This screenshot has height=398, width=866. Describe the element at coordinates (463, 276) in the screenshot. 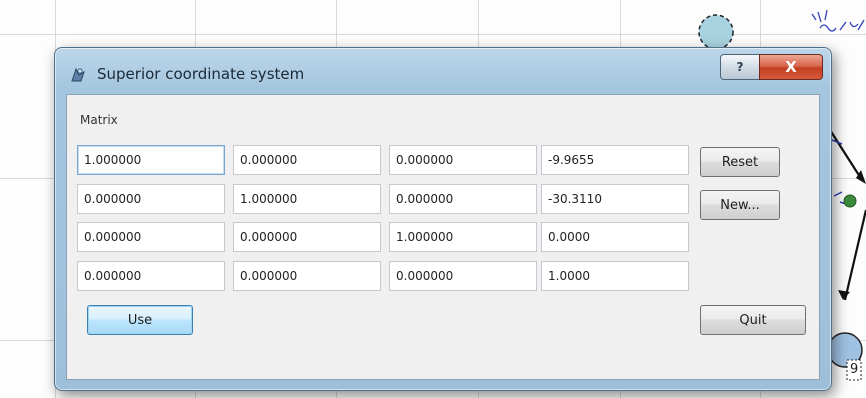

I see `matrix-cell-r4-c3` at that location.